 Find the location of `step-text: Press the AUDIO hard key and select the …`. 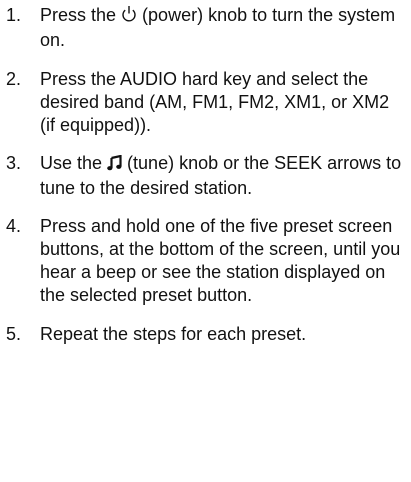

step-text: Press the AUDIO hard key and select the … is located at coordinates (215, 102).